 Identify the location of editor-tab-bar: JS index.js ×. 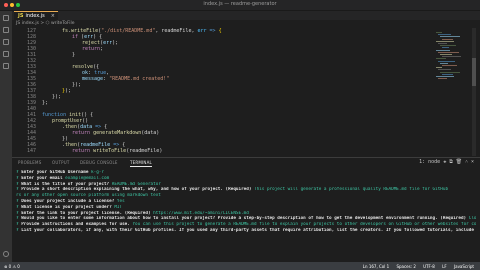
(246, 15).